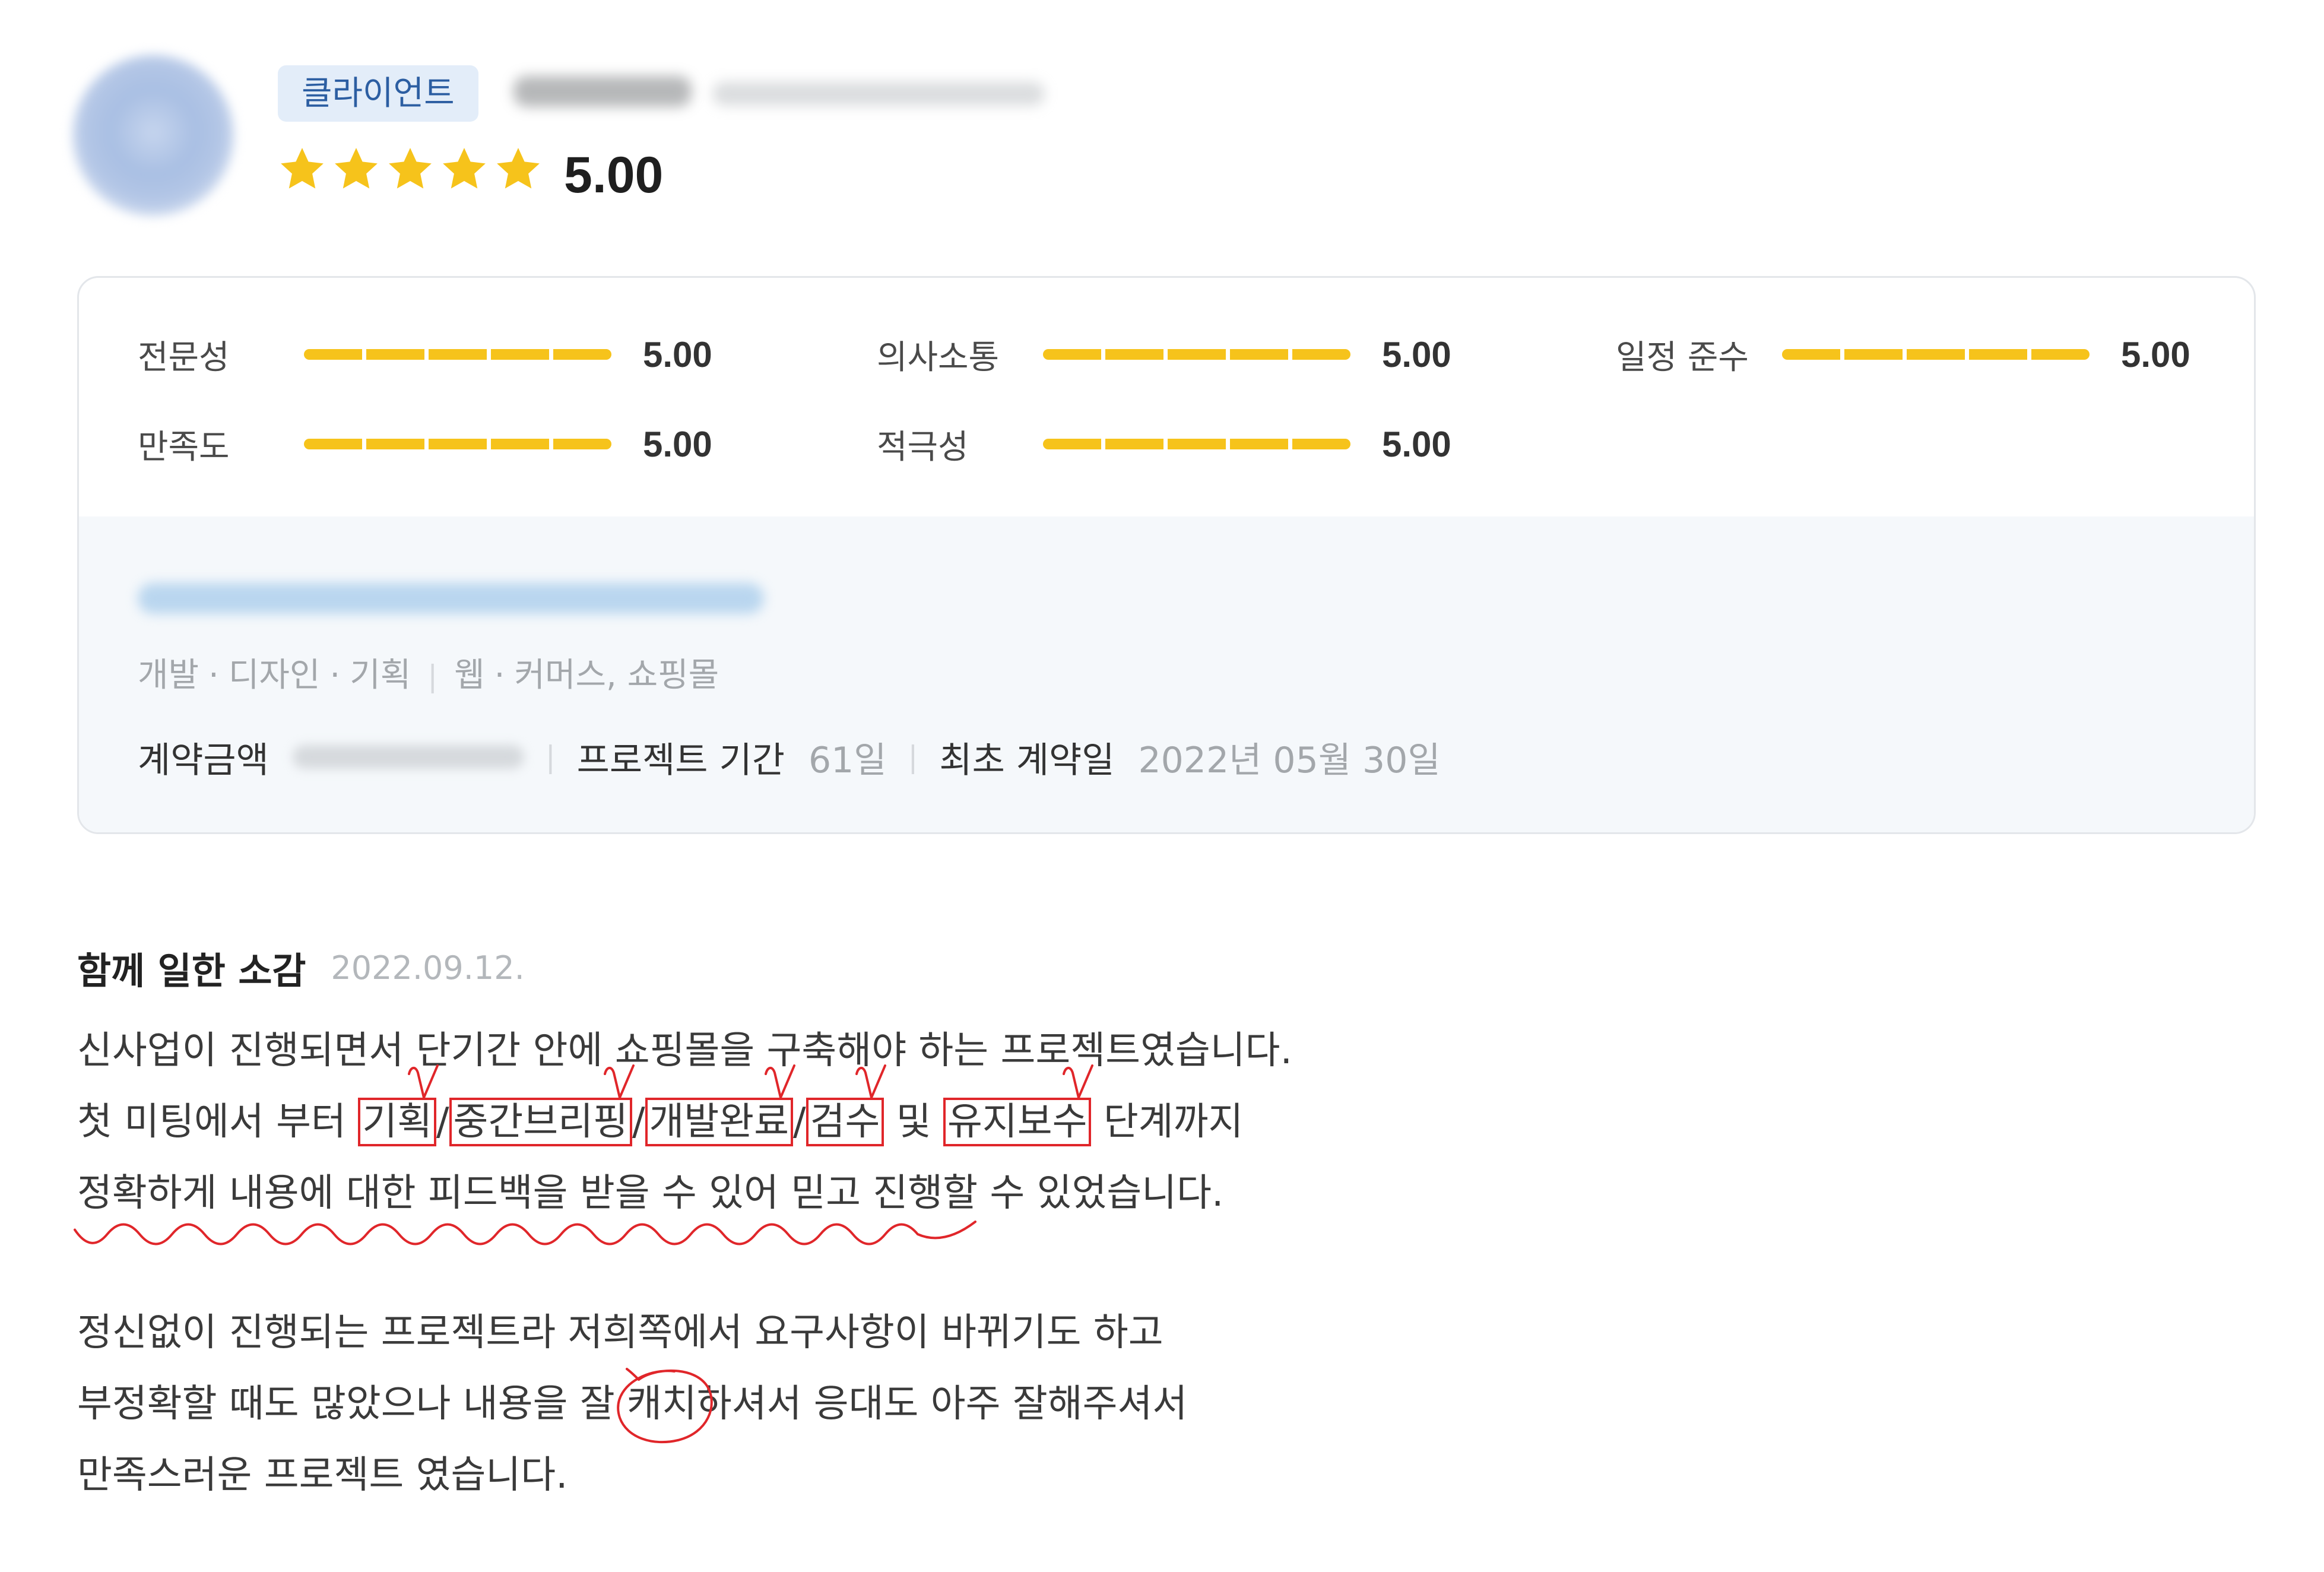 This screenshot has width=2324, height=1572. Describe the element at coordinates (322, 1475) in the screenshot. I see `review-line: 만족스러운 프로젝트 였습니다.` at that location.